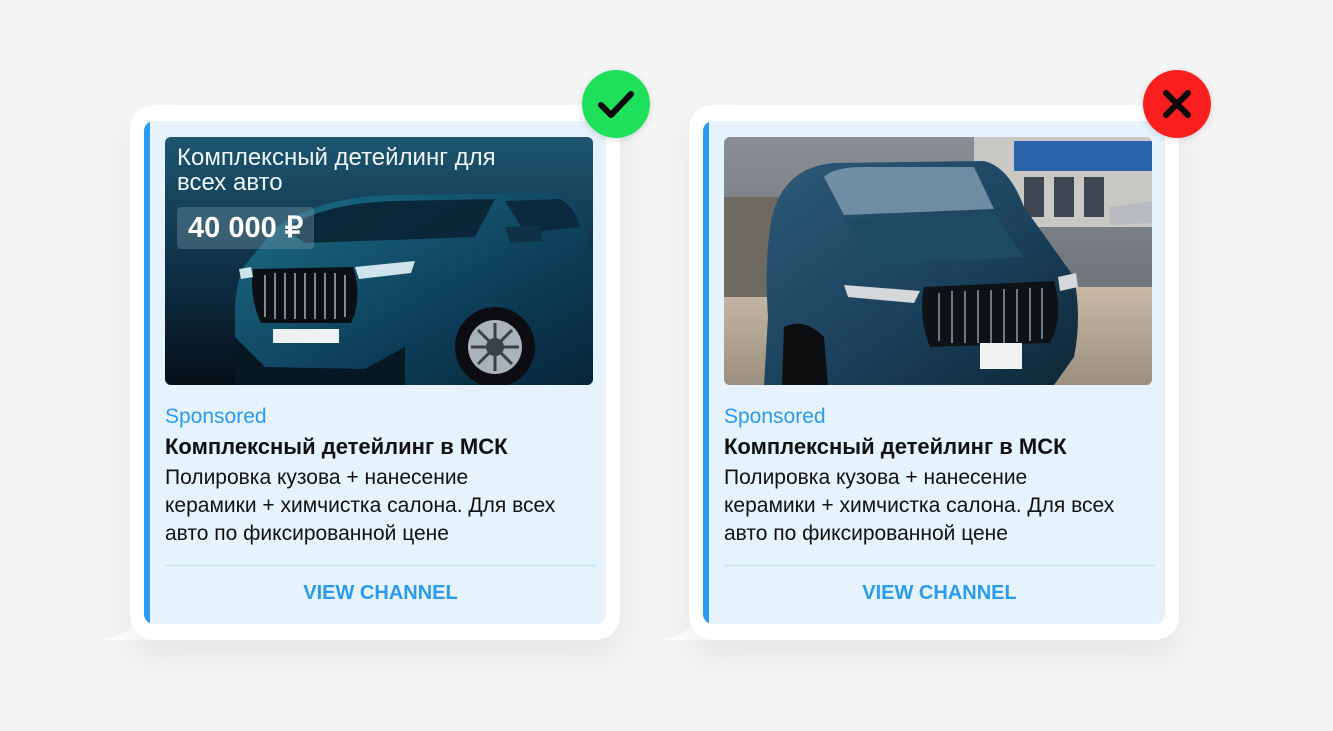 The width and height of the screenshot is (1333, 731). I want to click on checkmark-icon, so click(616, 104).